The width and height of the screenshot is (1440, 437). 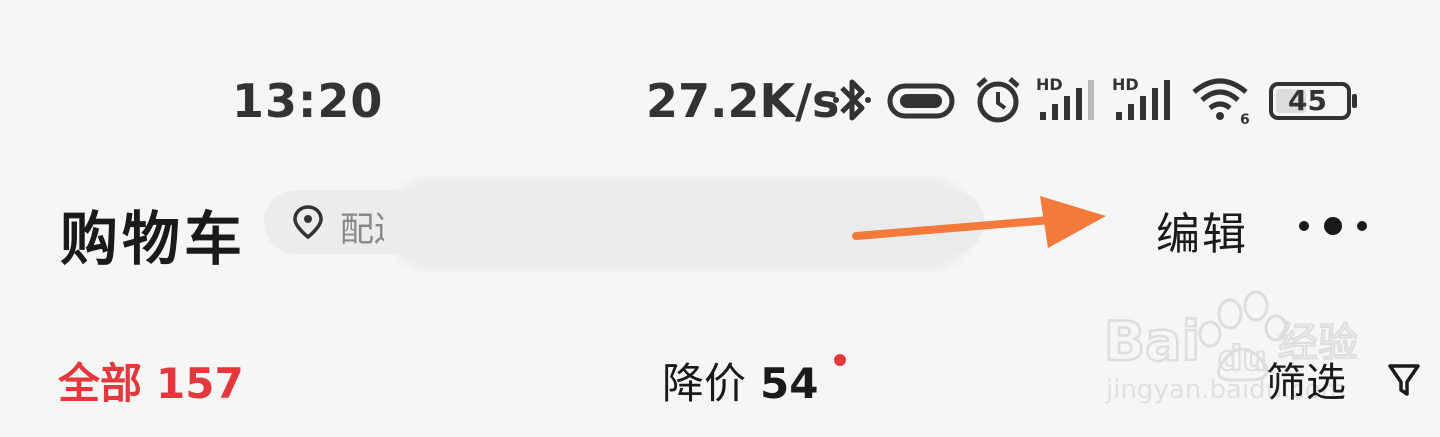 I want to click on vibrate-icon, so click(x=921, y=101).